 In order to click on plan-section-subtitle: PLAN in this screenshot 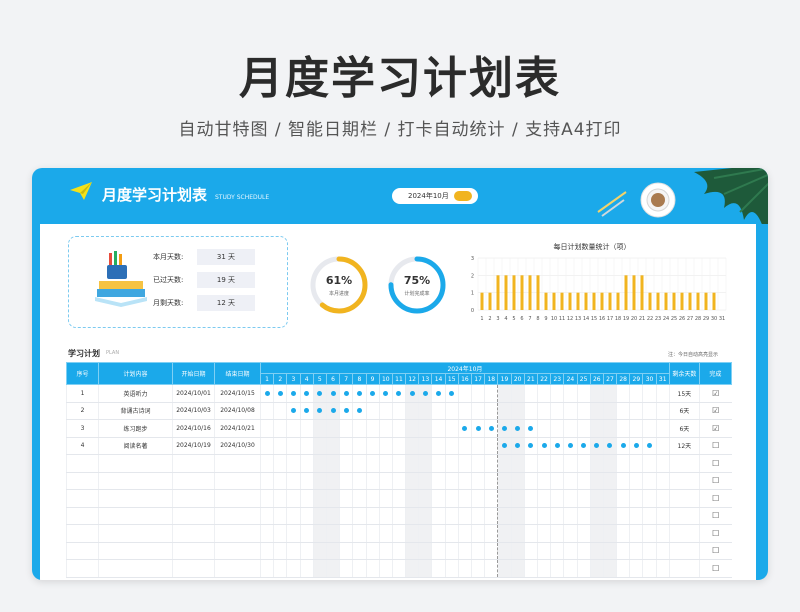, I will do `click(113, 353)`.